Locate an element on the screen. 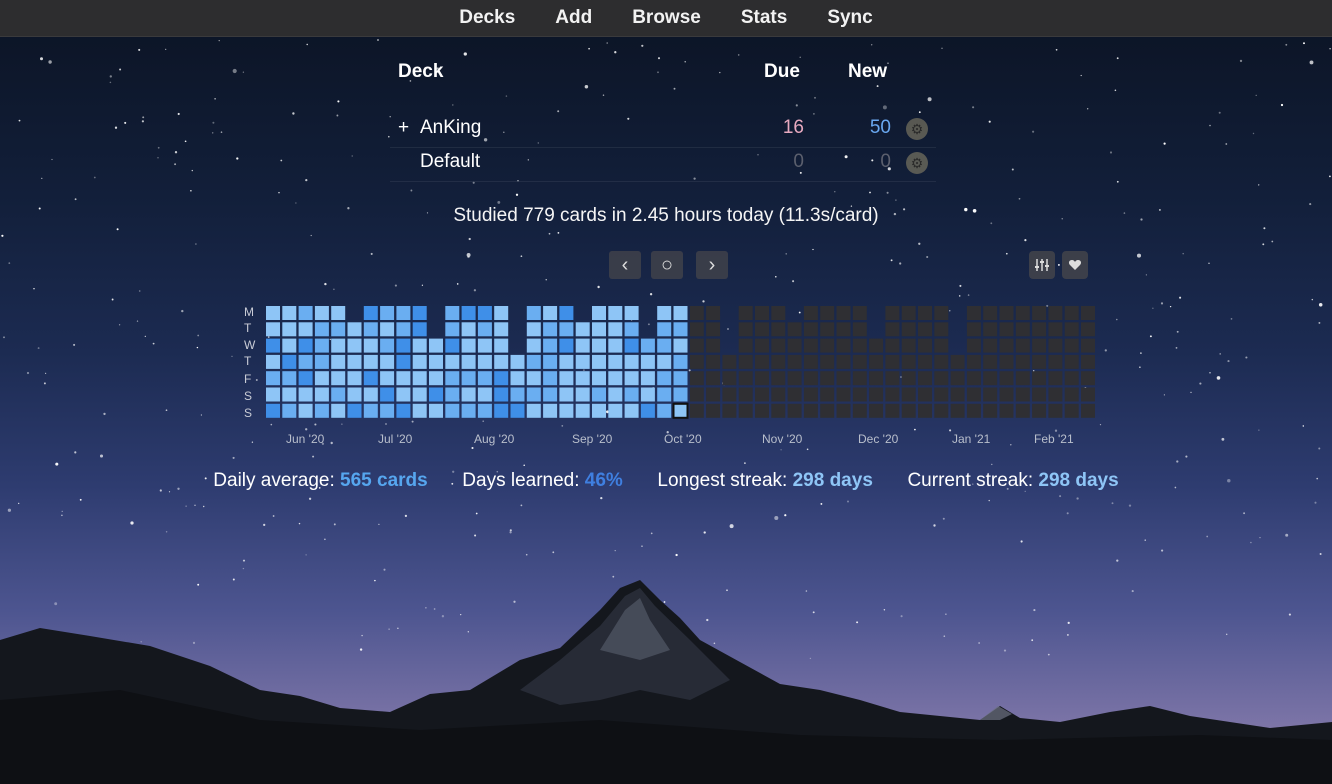  toolbar-stats: Stats is located at coordinates (764, 18).